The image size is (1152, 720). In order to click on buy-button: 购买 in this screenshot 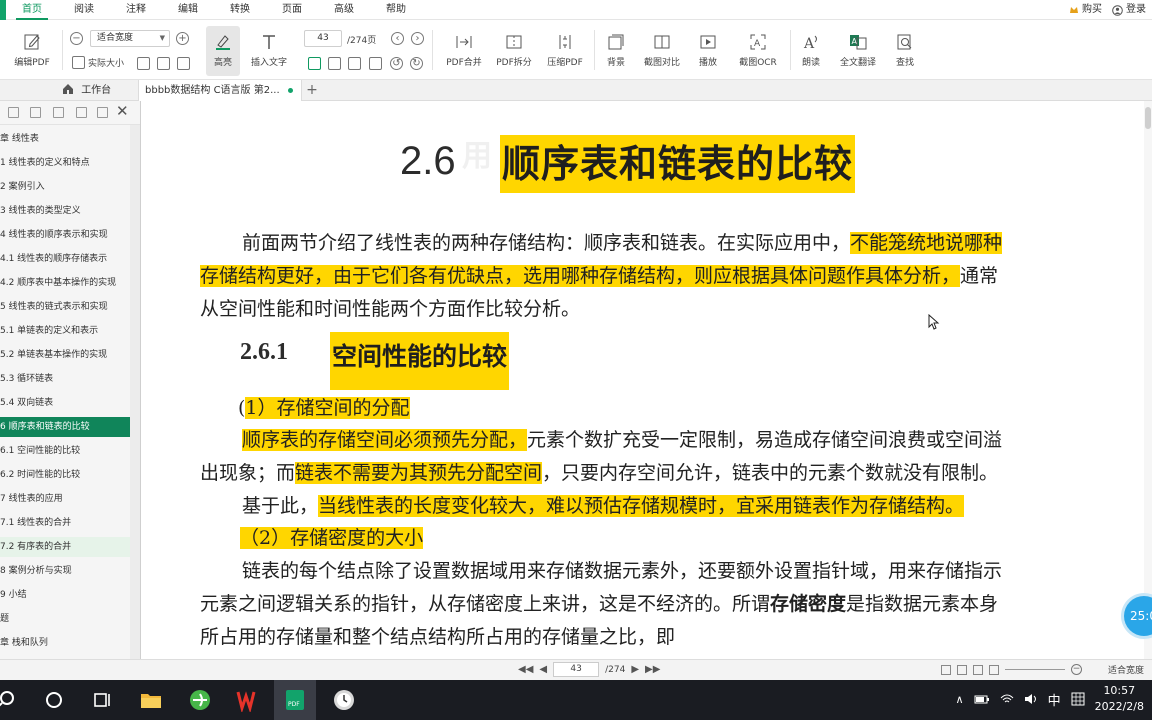, I will do `click(1085, 10)`.